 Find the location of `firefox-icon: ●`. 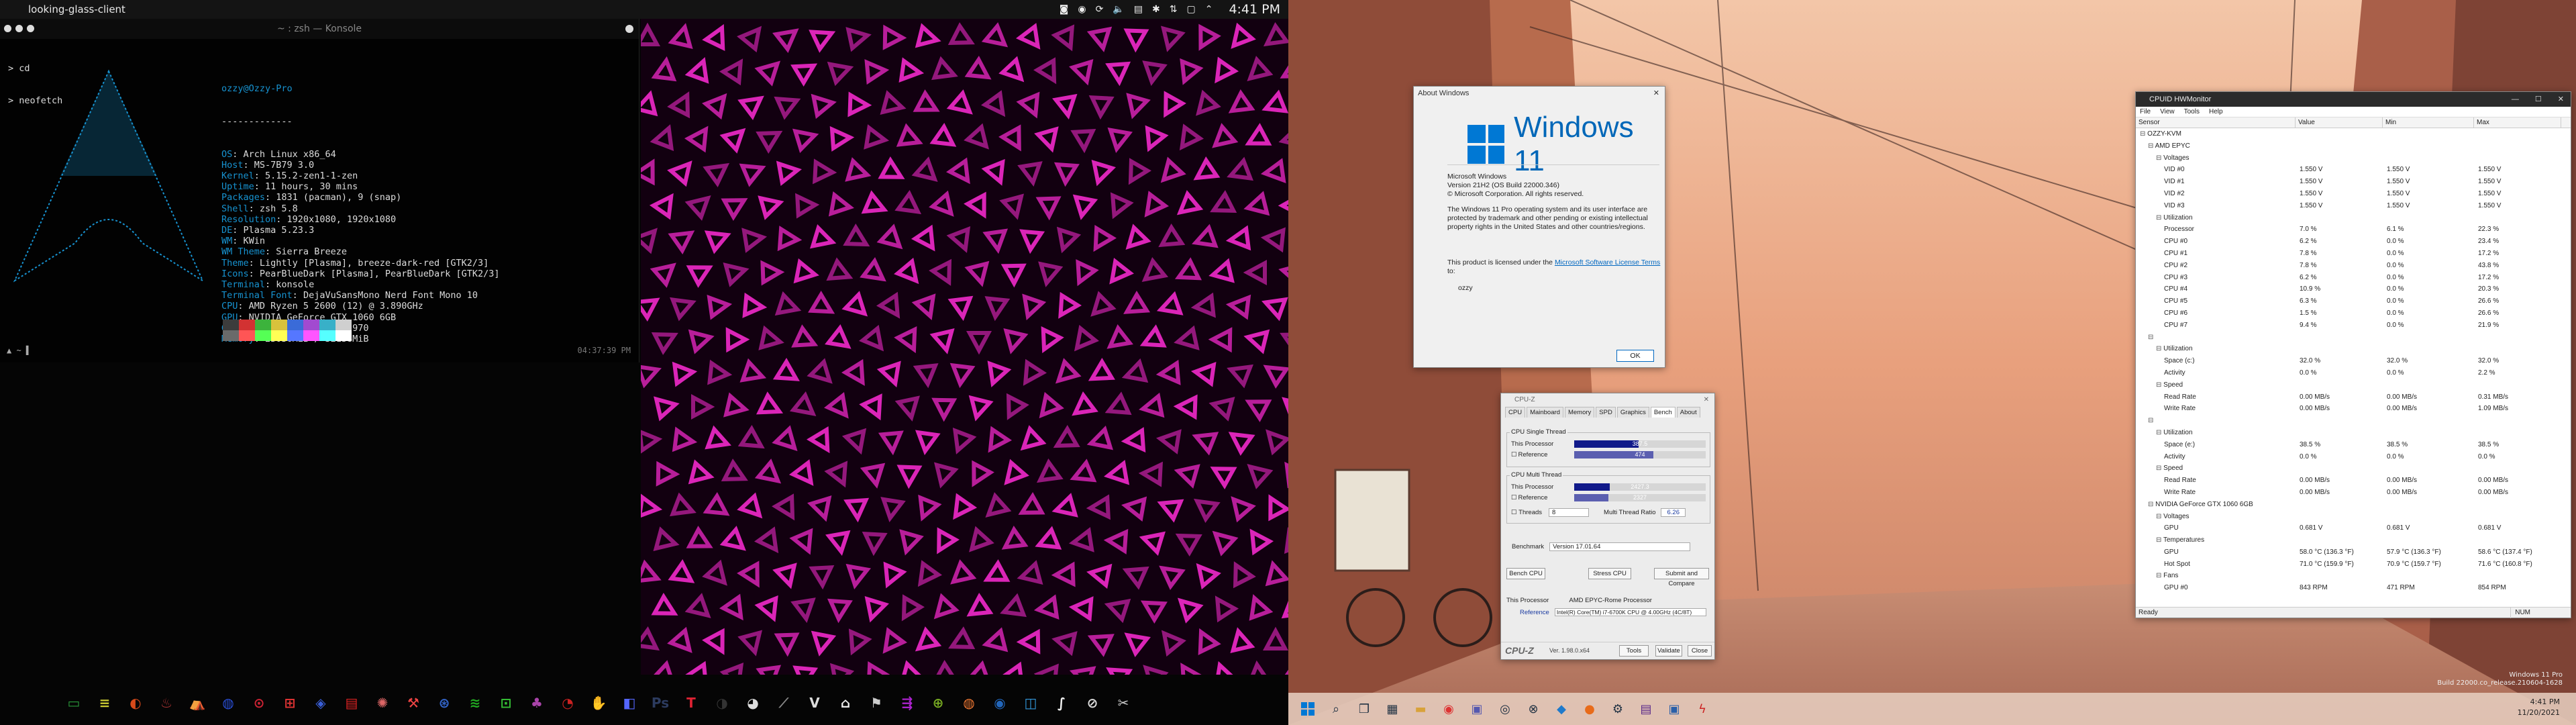

firefox-icon: ● is located at coordinates (1590, 709).